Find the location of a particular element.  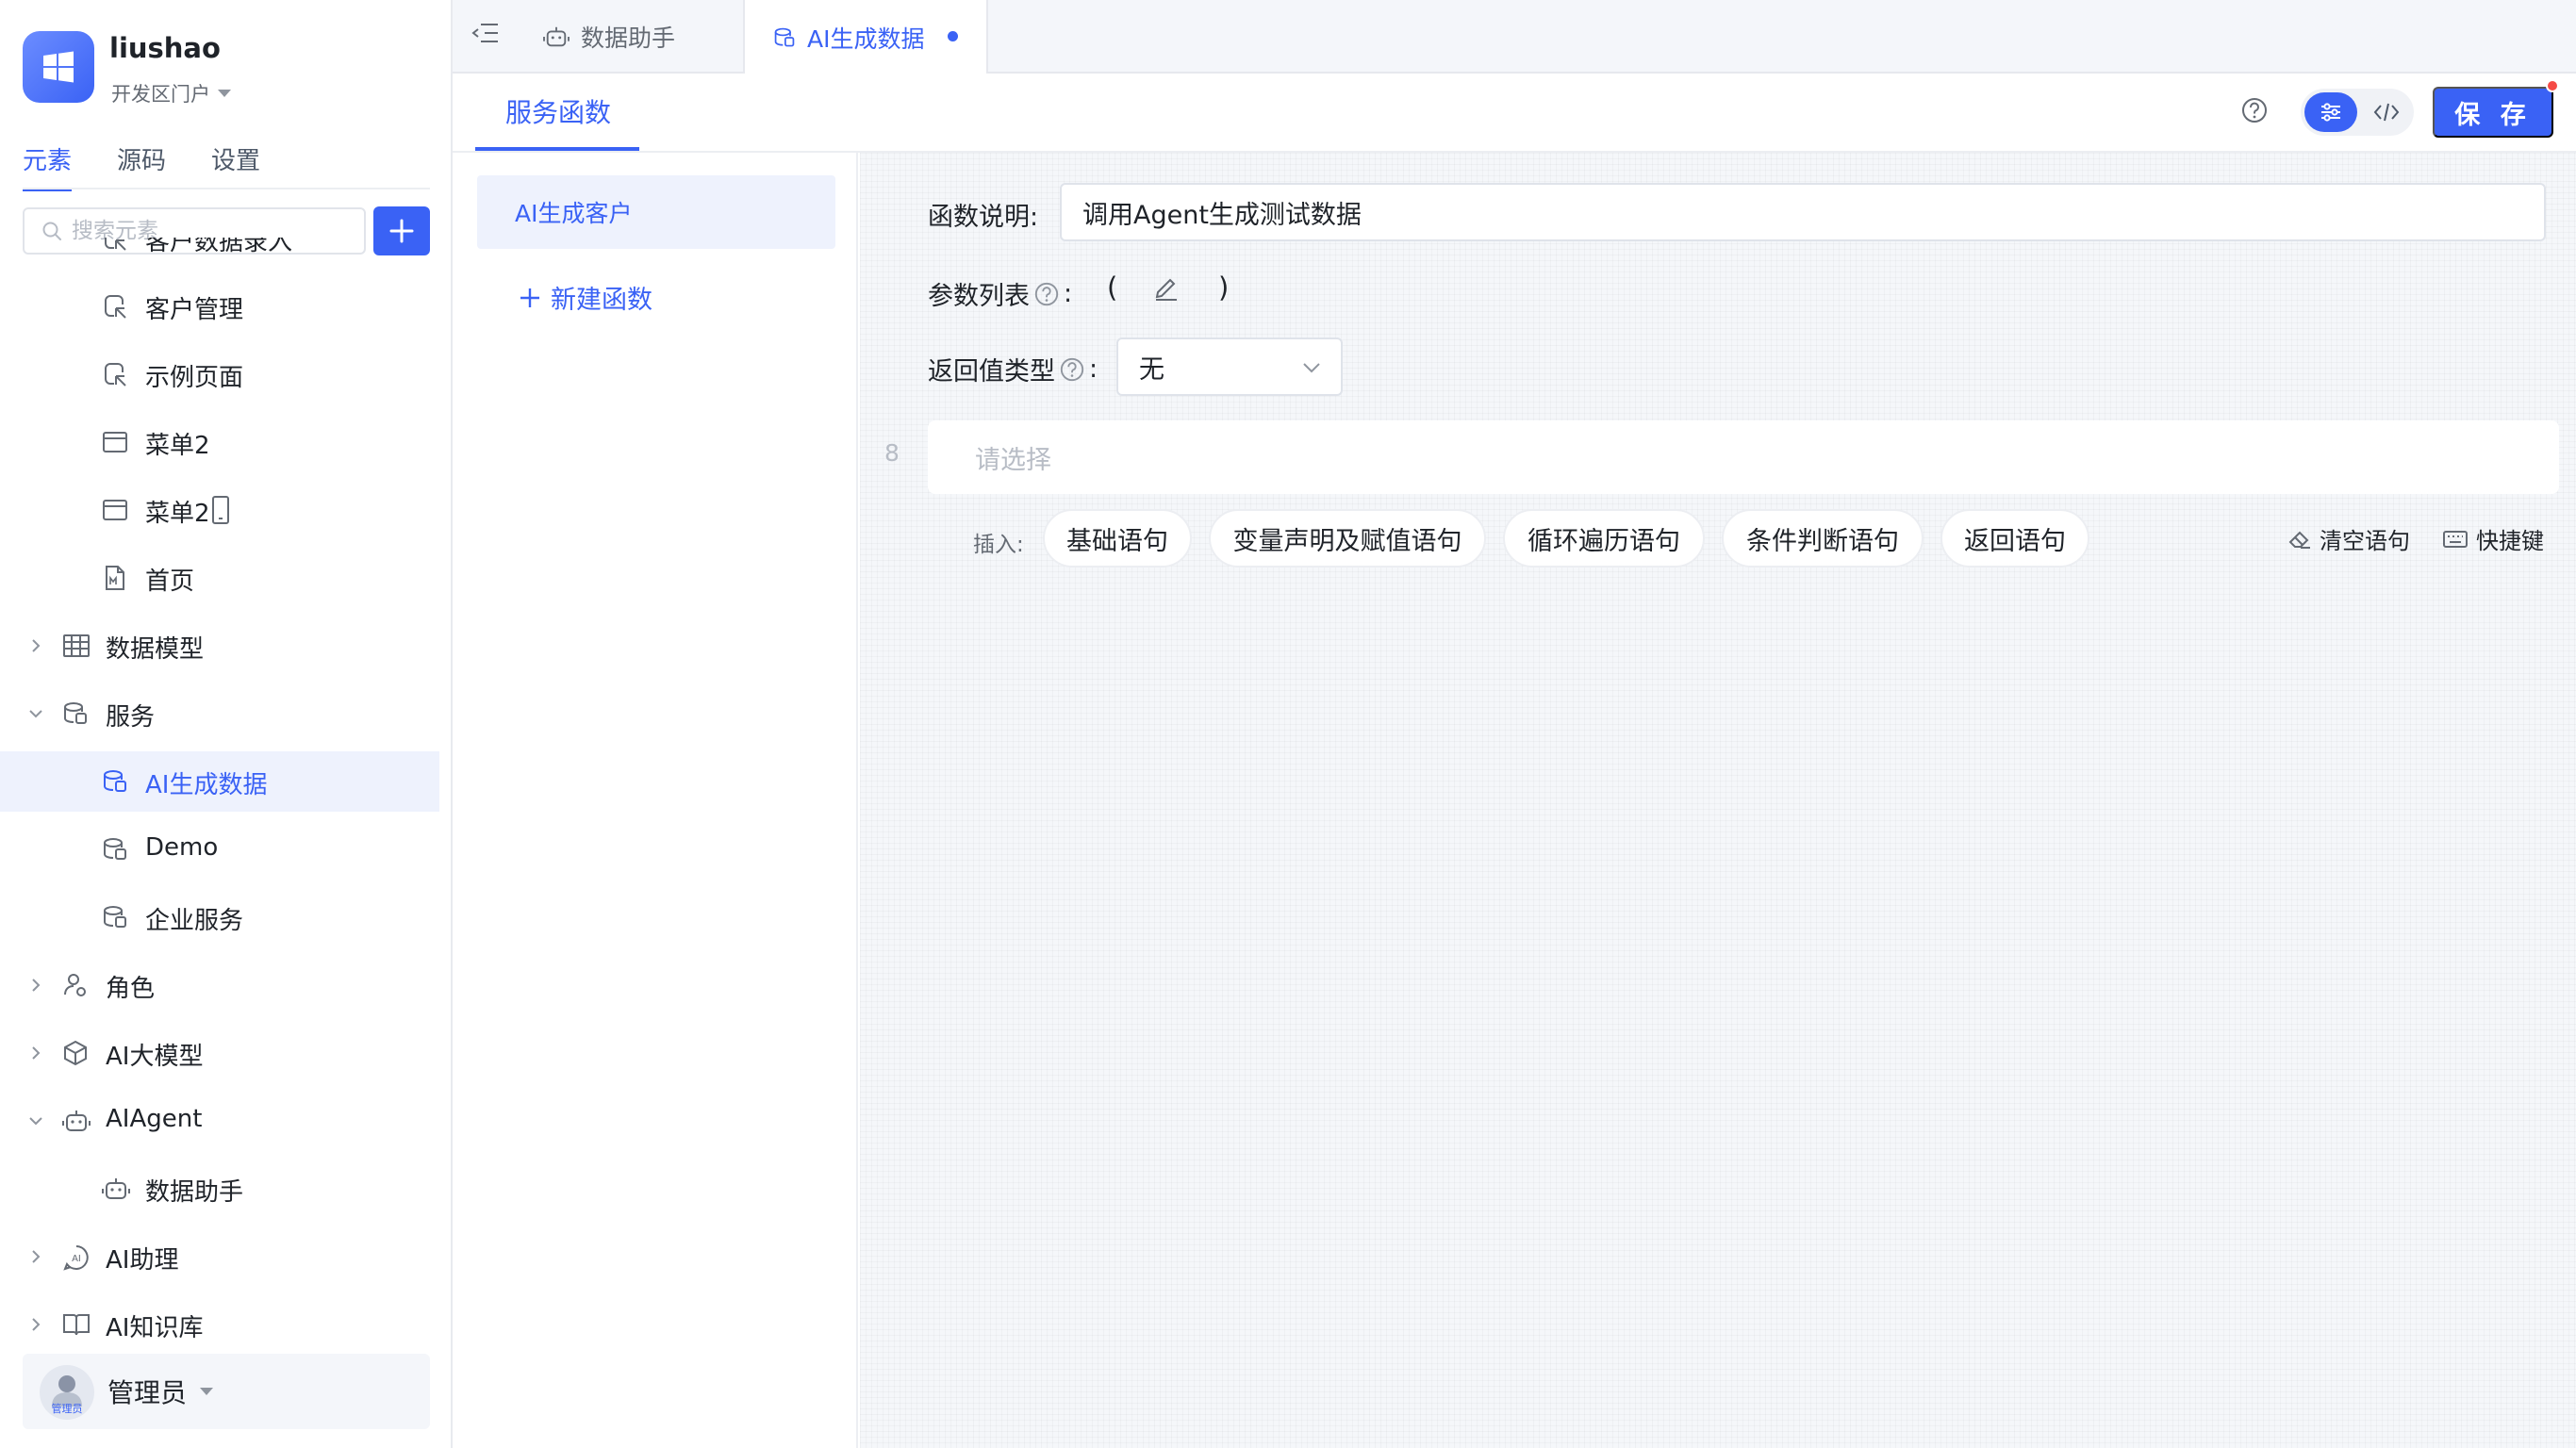

tree-item: AIAgent is located at coordinates (219, 1121).